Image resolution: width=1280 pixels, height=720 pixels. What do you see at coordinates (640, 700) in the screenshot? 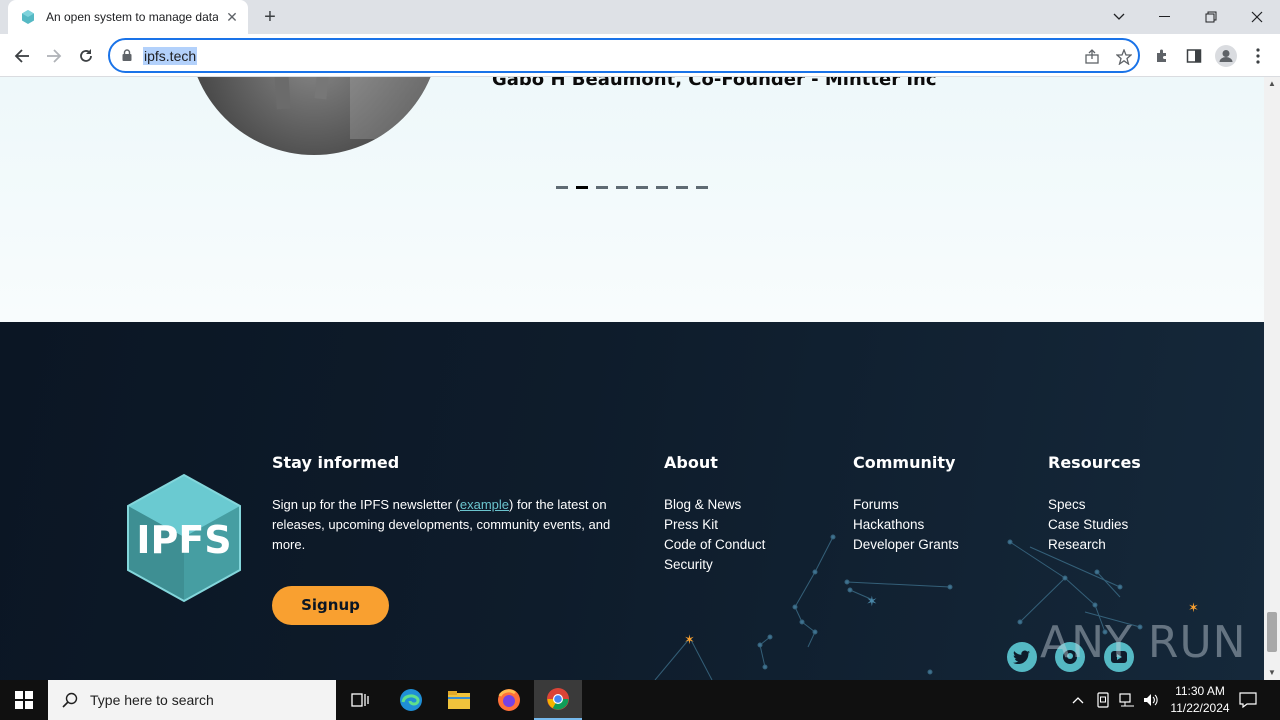
I see `windows-taskbar: Type here to search 11:30 AM 11/22/2024` at bounding box center [640, 700].